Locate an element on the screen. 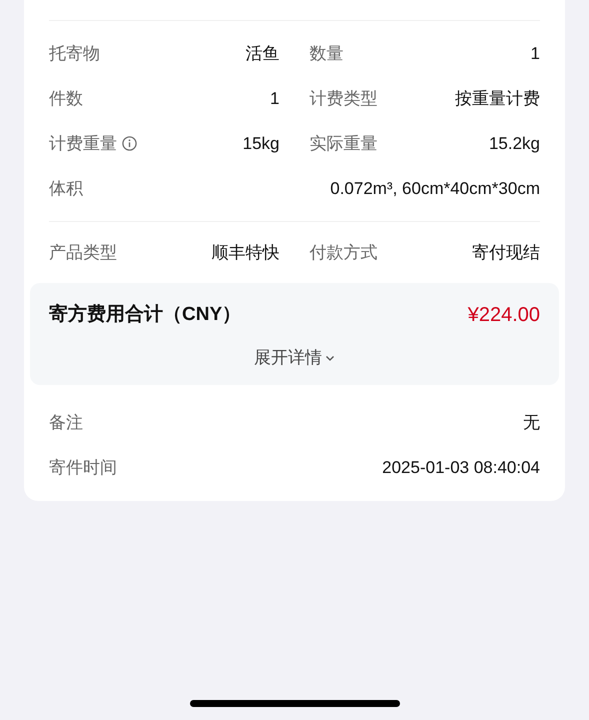 The width and height of the screenshot is (589, 720). field-value: 寄付现结 is located at coordinates (506, 253).